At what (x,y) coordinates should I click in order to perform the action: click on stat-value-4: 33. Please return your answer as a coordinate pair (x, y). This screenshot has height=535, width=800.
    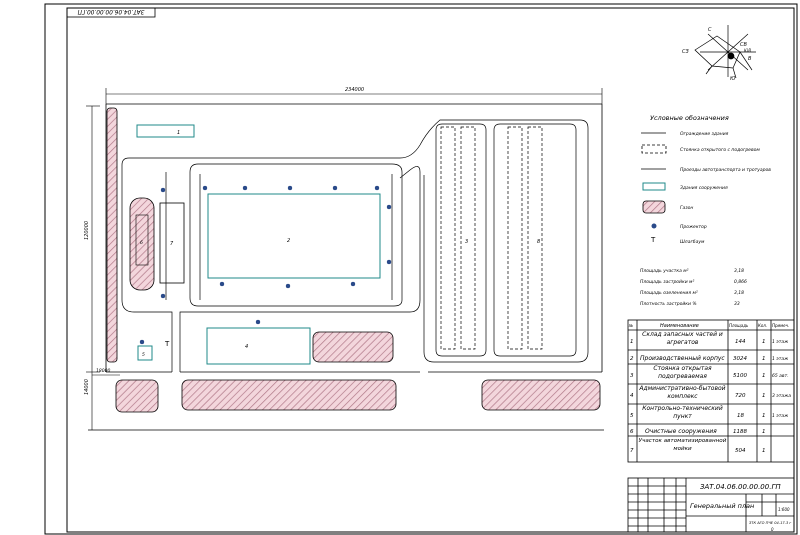
    Looking at the image, I should click on (737, 304).